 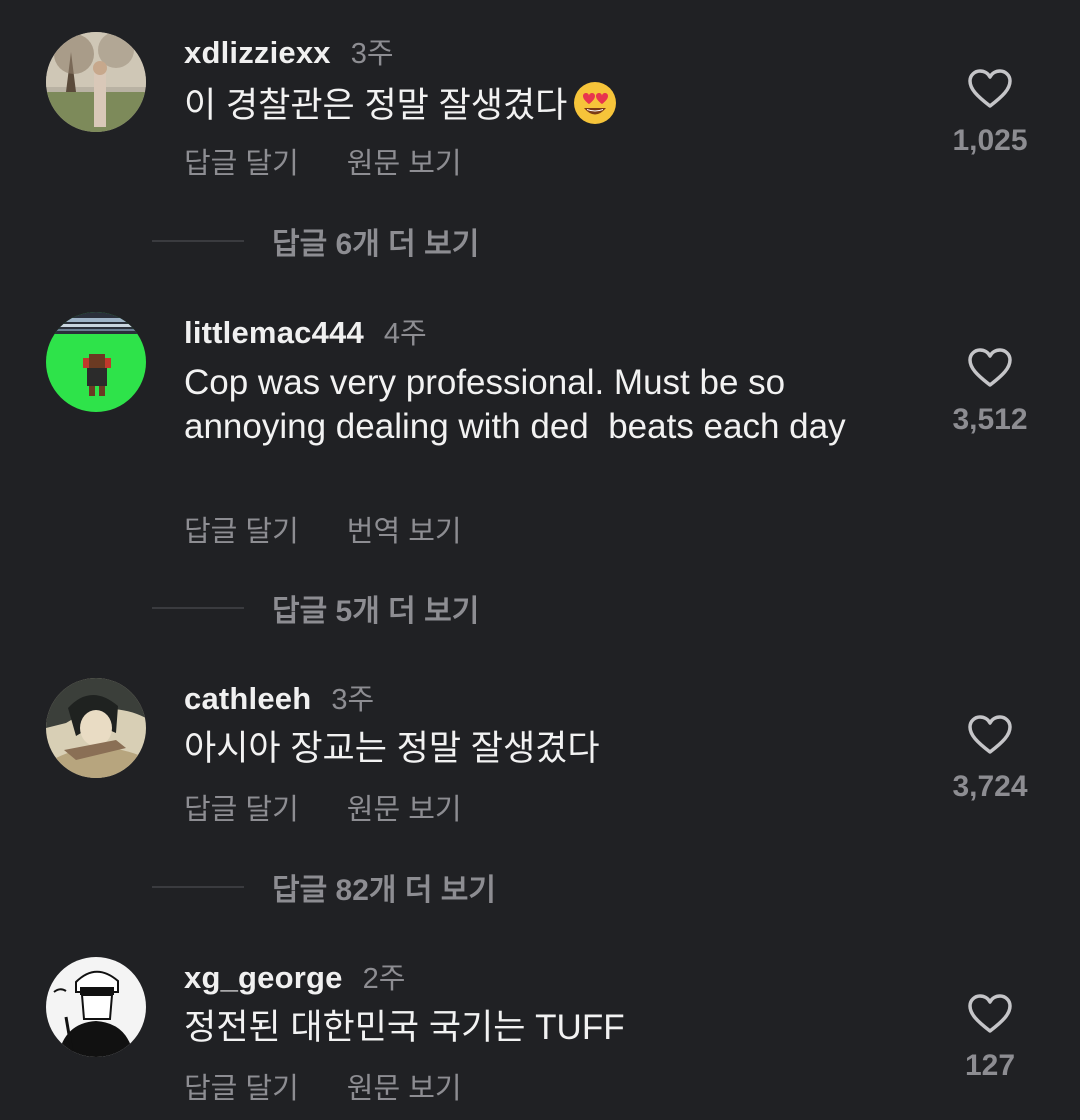 I want to click on timestamp: 4주, so click(x=405, y=334).